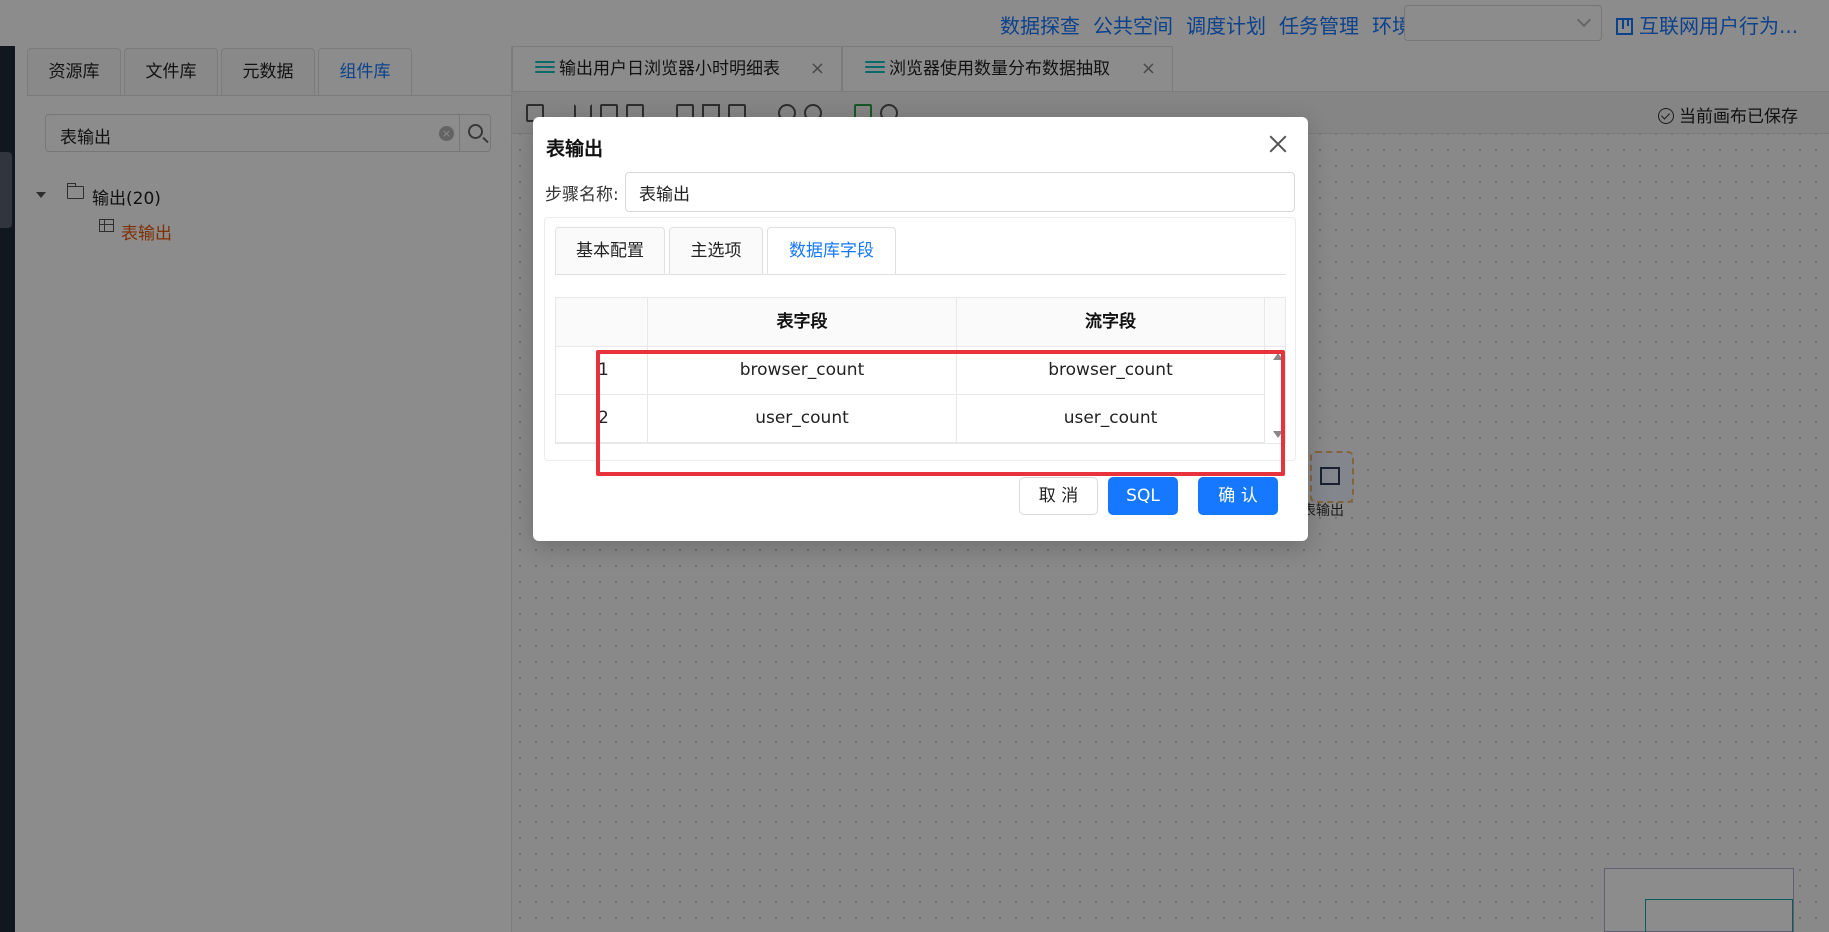 This screenshot has width=1829, height=932. Describe the element at coordinates (920, 274) in the screenshot. I see `tab-divider` at that location.